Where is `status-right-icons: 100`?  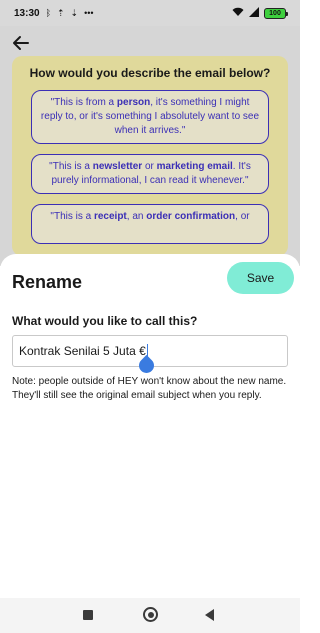
status-right-icons: 100 is located at coordinates (260, 13).